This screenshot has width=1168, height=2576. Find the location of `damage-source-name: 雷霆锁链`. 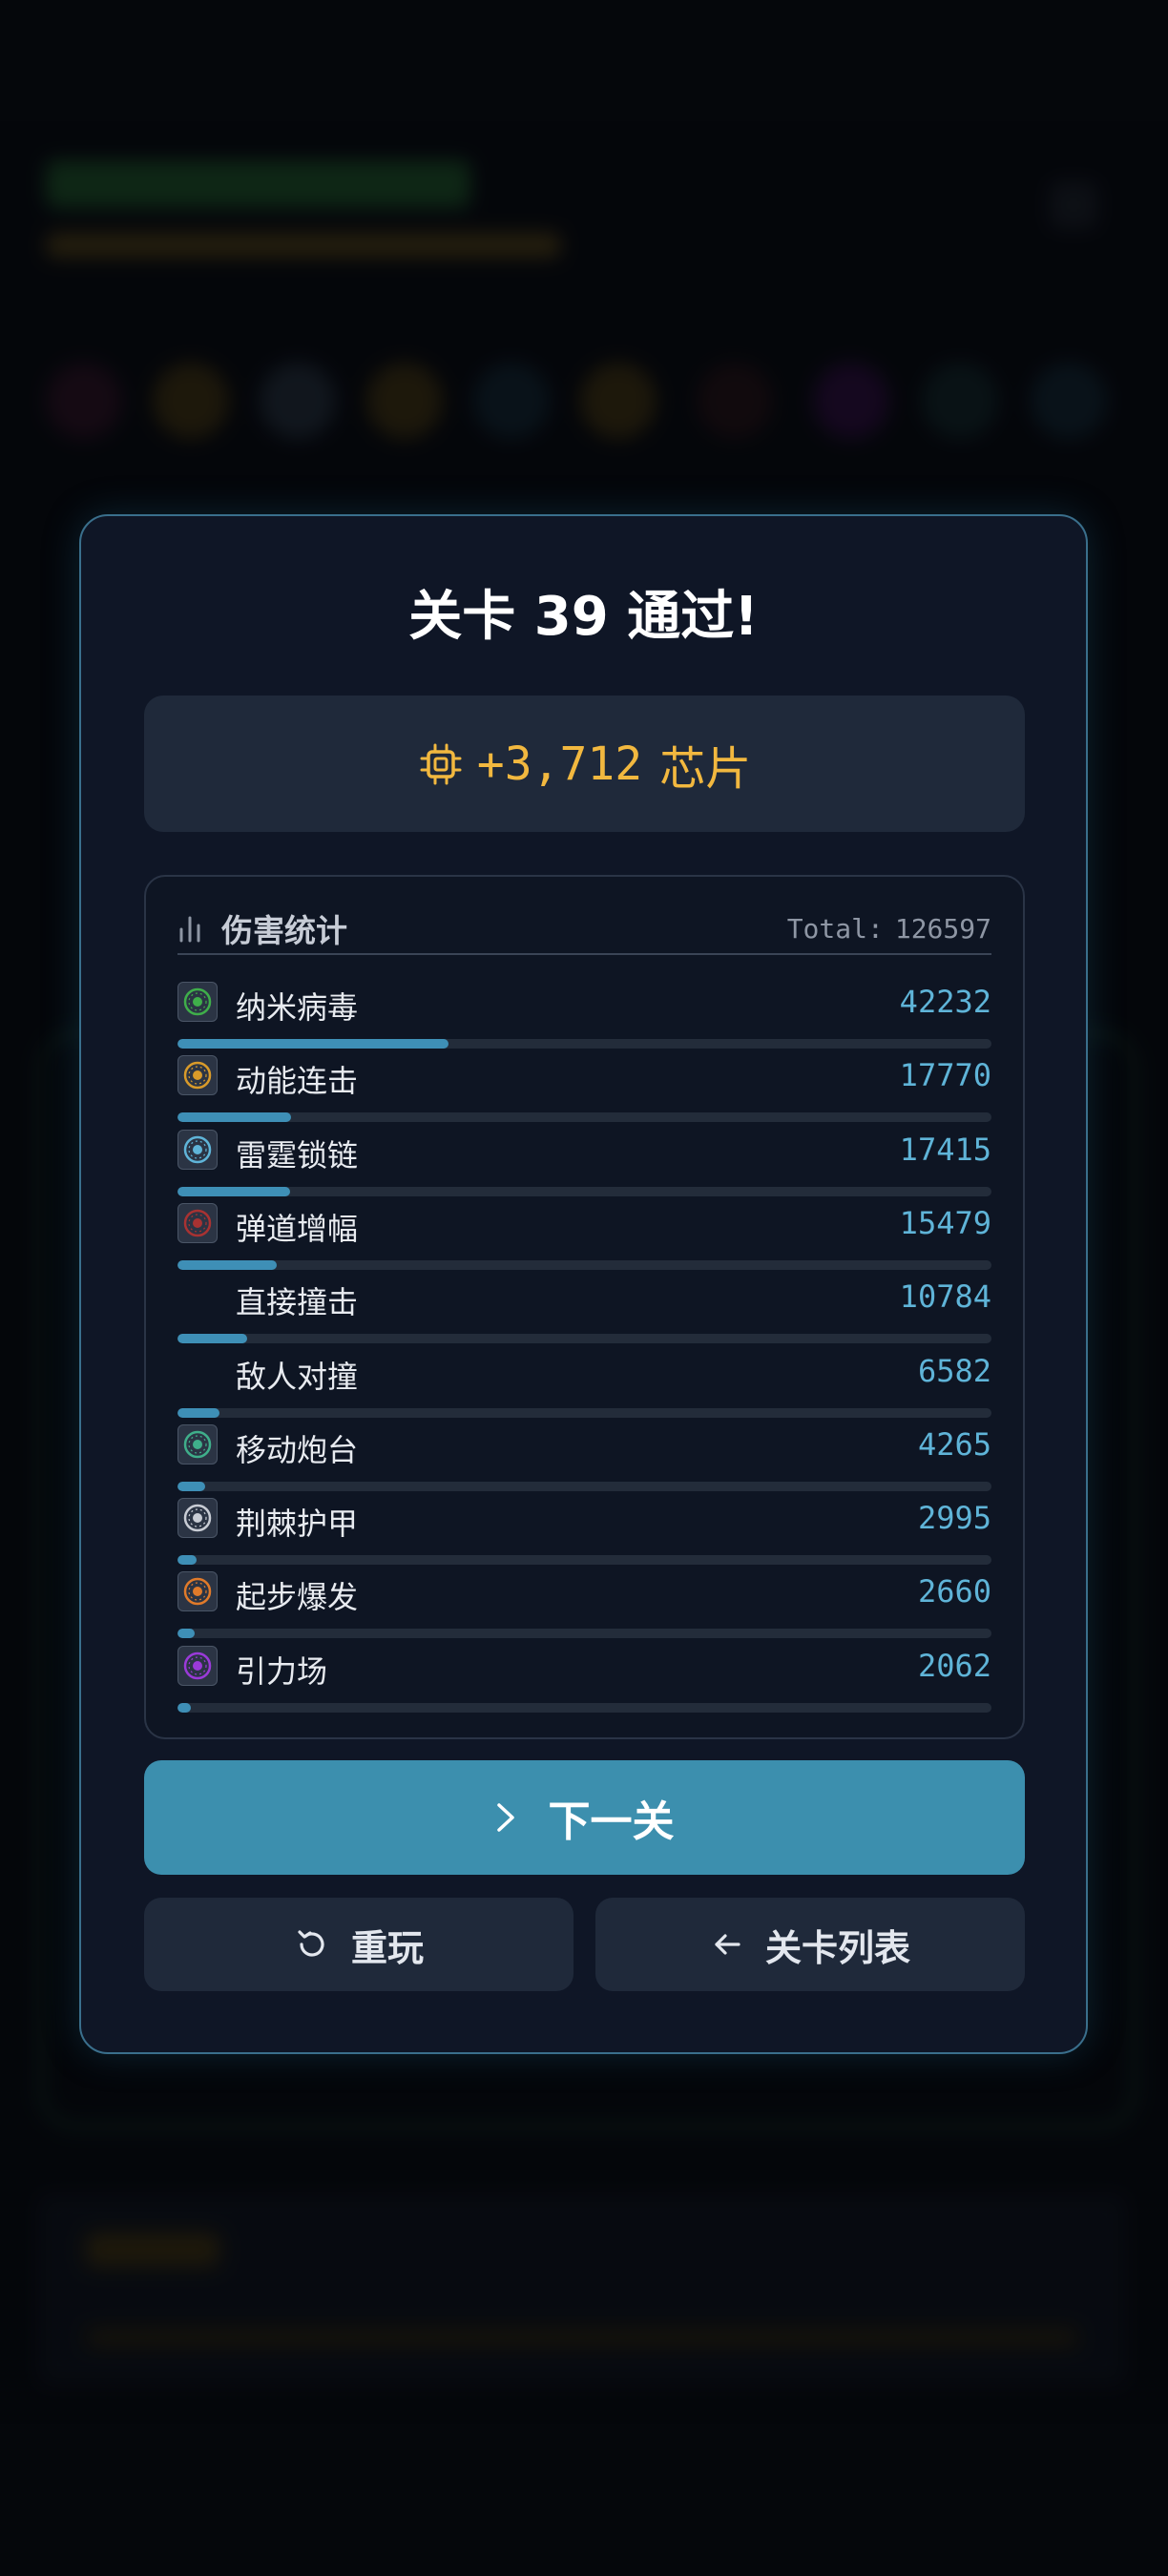

damage-source-name: 雷霆锁链 is located at coordinates (297, 1155).